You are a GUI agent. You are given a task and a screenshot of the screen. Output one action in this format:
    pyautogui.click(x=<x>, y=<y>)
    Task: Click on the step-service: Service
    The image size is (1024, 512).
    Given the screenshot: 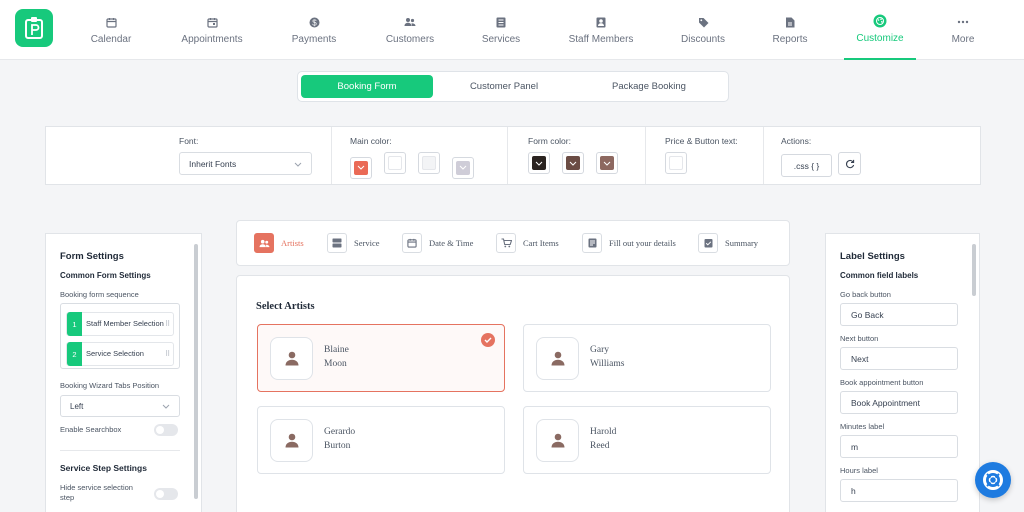 What is the action you would take?
    pyautogui.click(x=353, y=243)
    